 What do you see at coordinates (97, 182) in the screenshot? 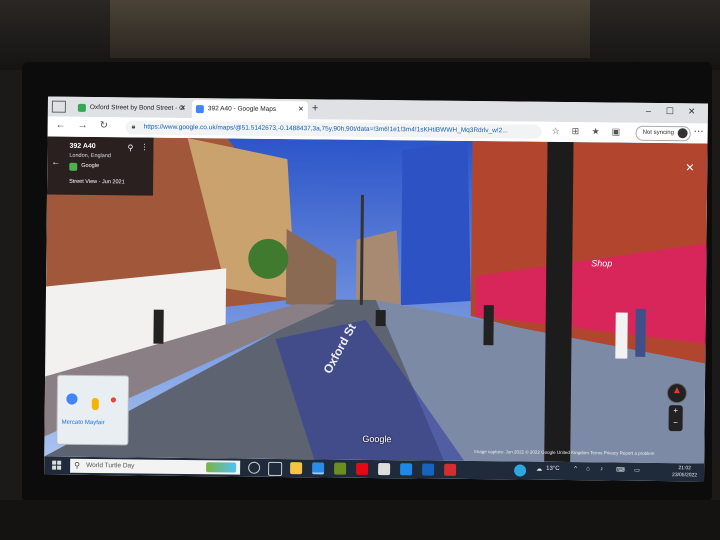
I see `street-view-date: Street View - Jun 2021` at bounding box center [97, 182].